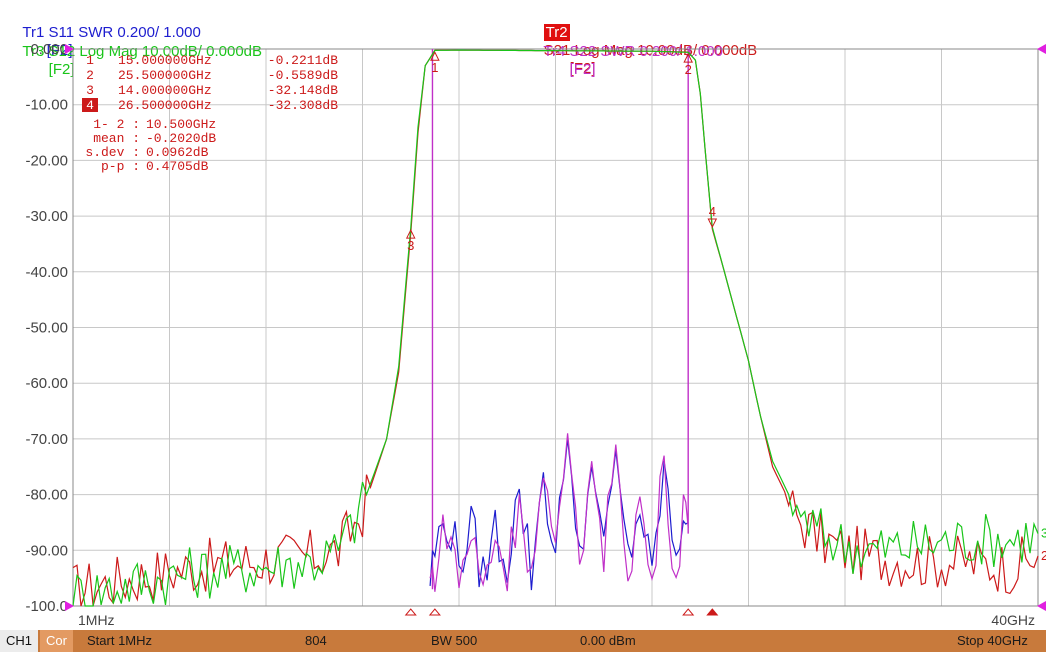 The image size is (1046, 652). Describe the element at coordinates (90, 105) in the screenshot. I see `marker-row-num: 4` at that location.